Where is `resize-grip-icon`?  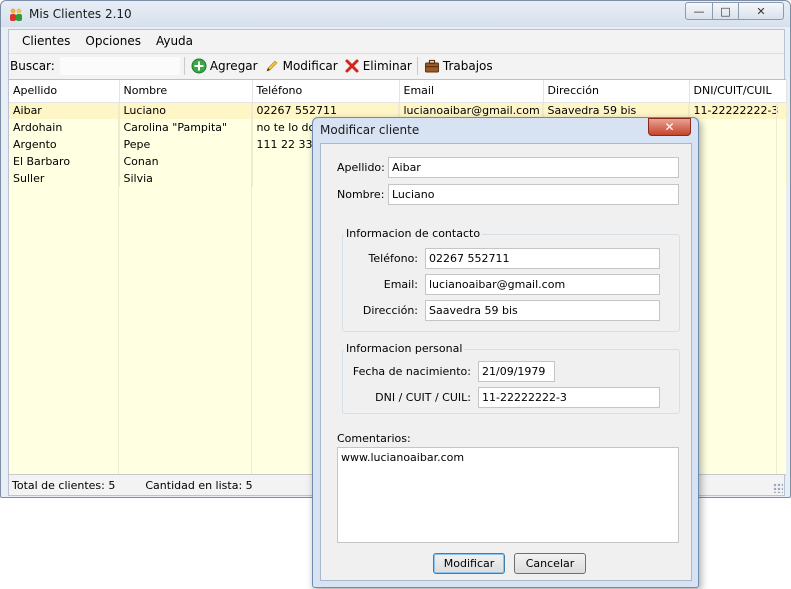
resize-grip-icon is located at coordinates (778, 488).